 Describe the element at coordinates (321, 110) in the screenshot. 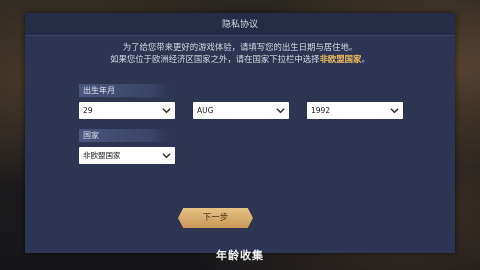

I see `birth-year-value: 1992` at that location.